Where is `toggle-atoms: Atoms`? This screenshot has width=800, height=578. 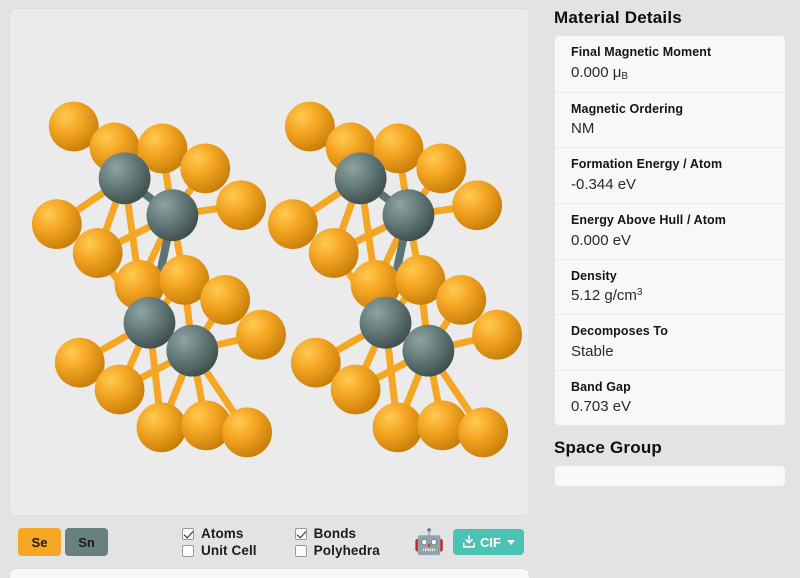 toggle-atoms: Atoms is located at coordinates (219, 533).